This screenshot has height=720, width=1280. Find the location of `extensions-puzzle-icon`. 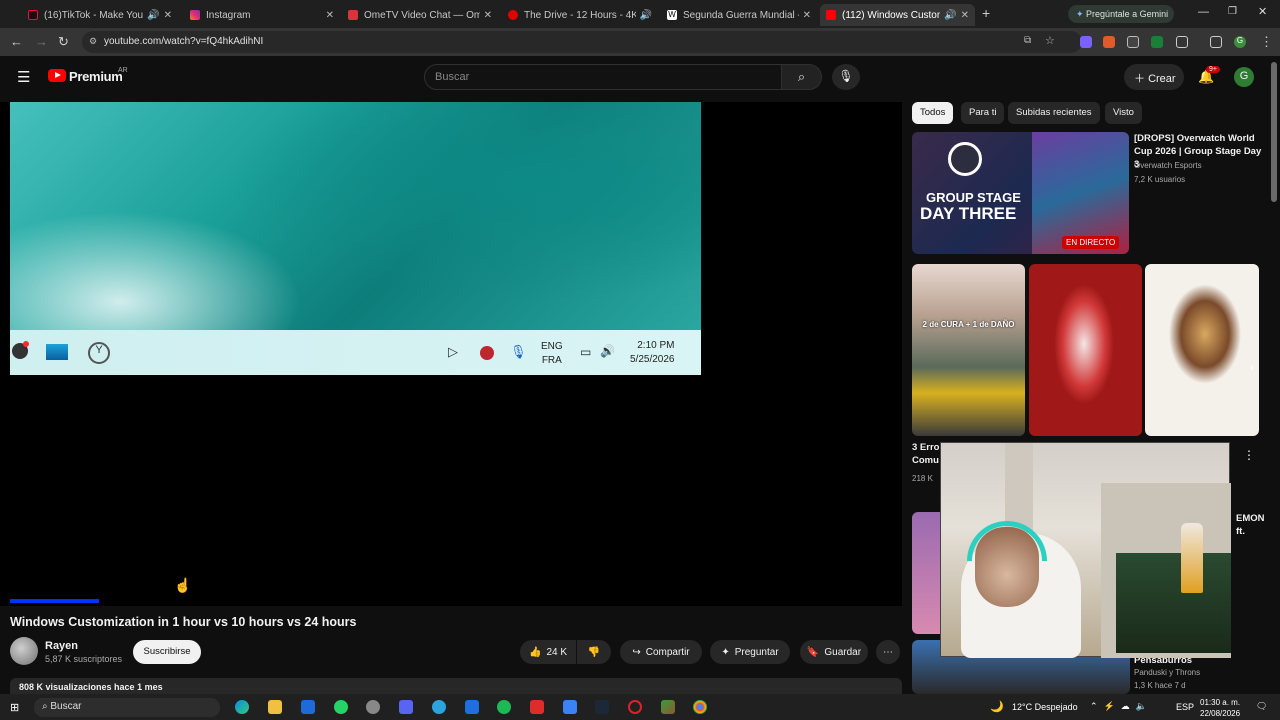

extensions-puzzle-icon is located at coordinates (1182, 42).